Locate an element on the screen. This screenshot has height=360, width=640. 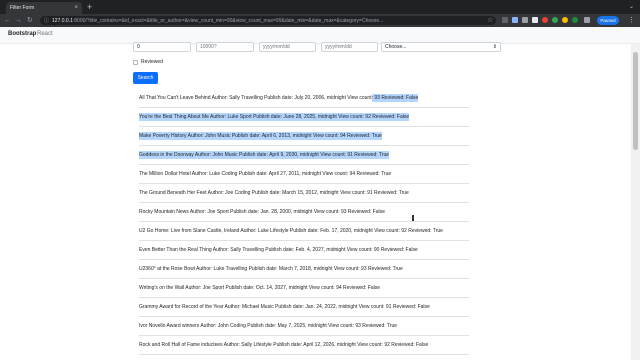
profile-label: Paused is located at coordinates (608, 20).